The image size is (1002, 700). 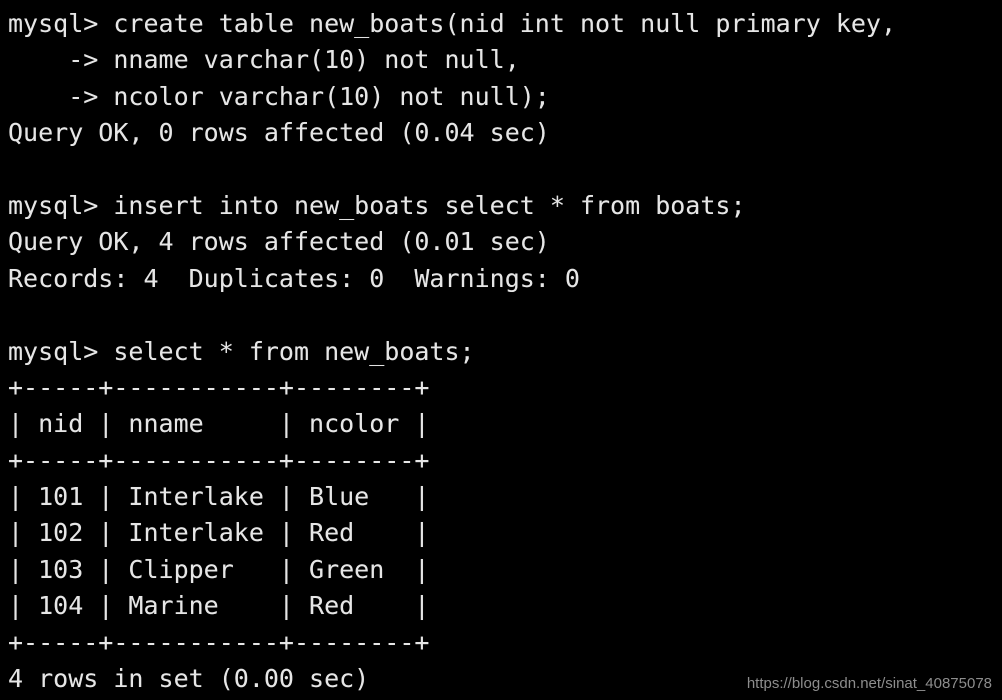 What do you see at coordinates (869, 683) in the screenshot?
I see `watermark-text: https://blog.csdn.net/sinat_40875078` at bounding box center [869, 683].